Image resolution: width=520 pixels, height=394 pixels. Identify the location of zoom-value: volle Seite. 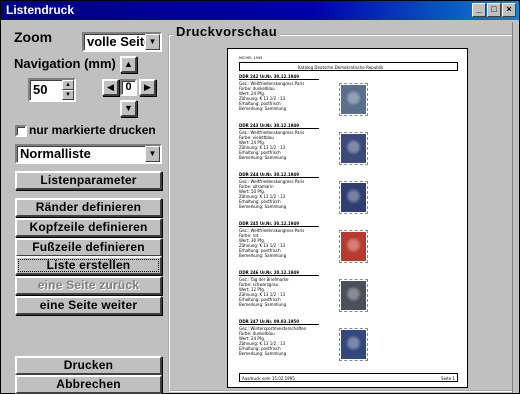
(119, 41).